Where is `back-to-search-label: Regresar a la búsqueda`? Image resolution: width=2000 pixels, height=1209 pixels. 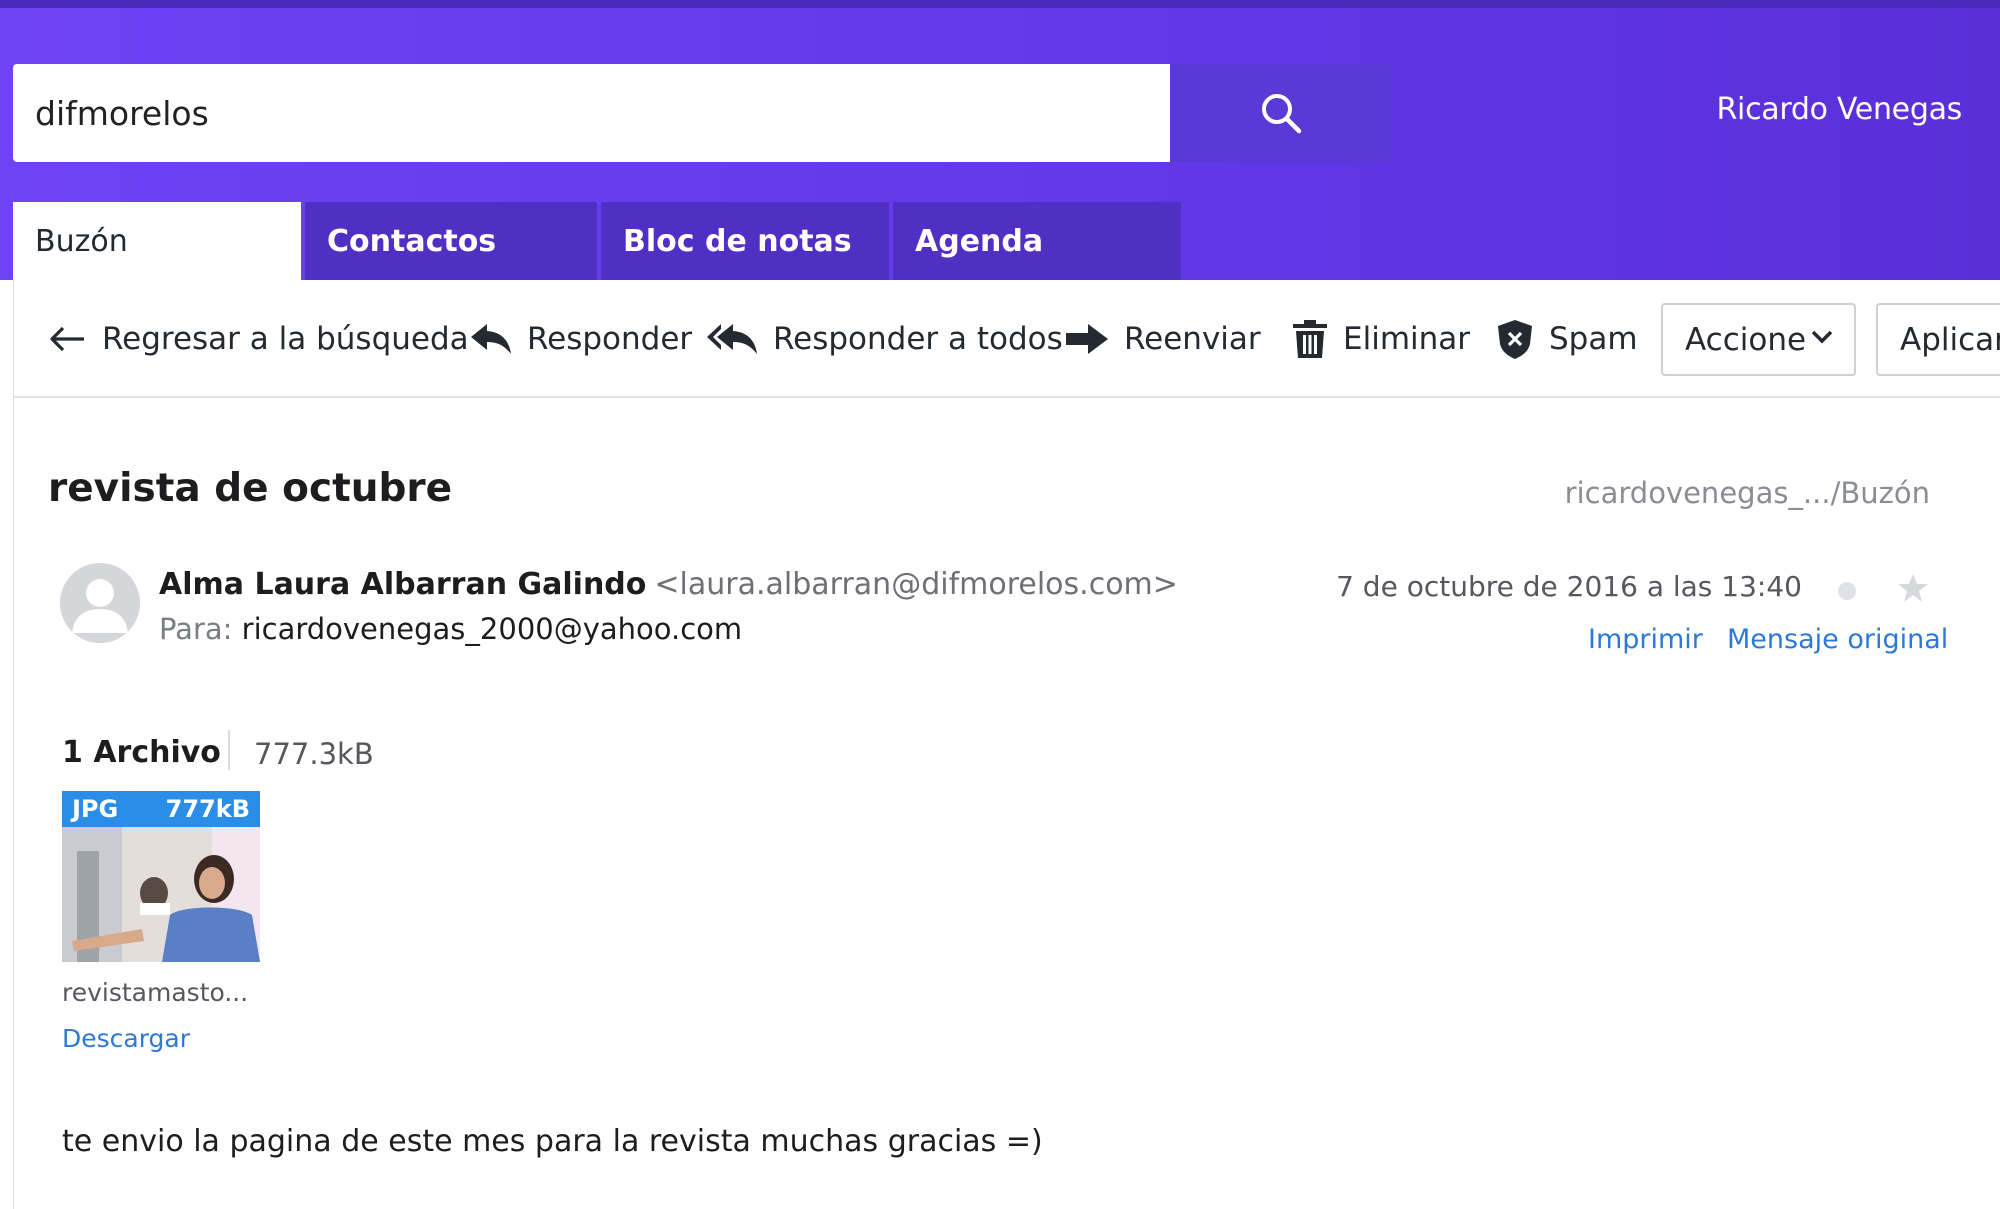 back-to-search-label: Regresar a la búsqueda is located at coordinates (285, 339).